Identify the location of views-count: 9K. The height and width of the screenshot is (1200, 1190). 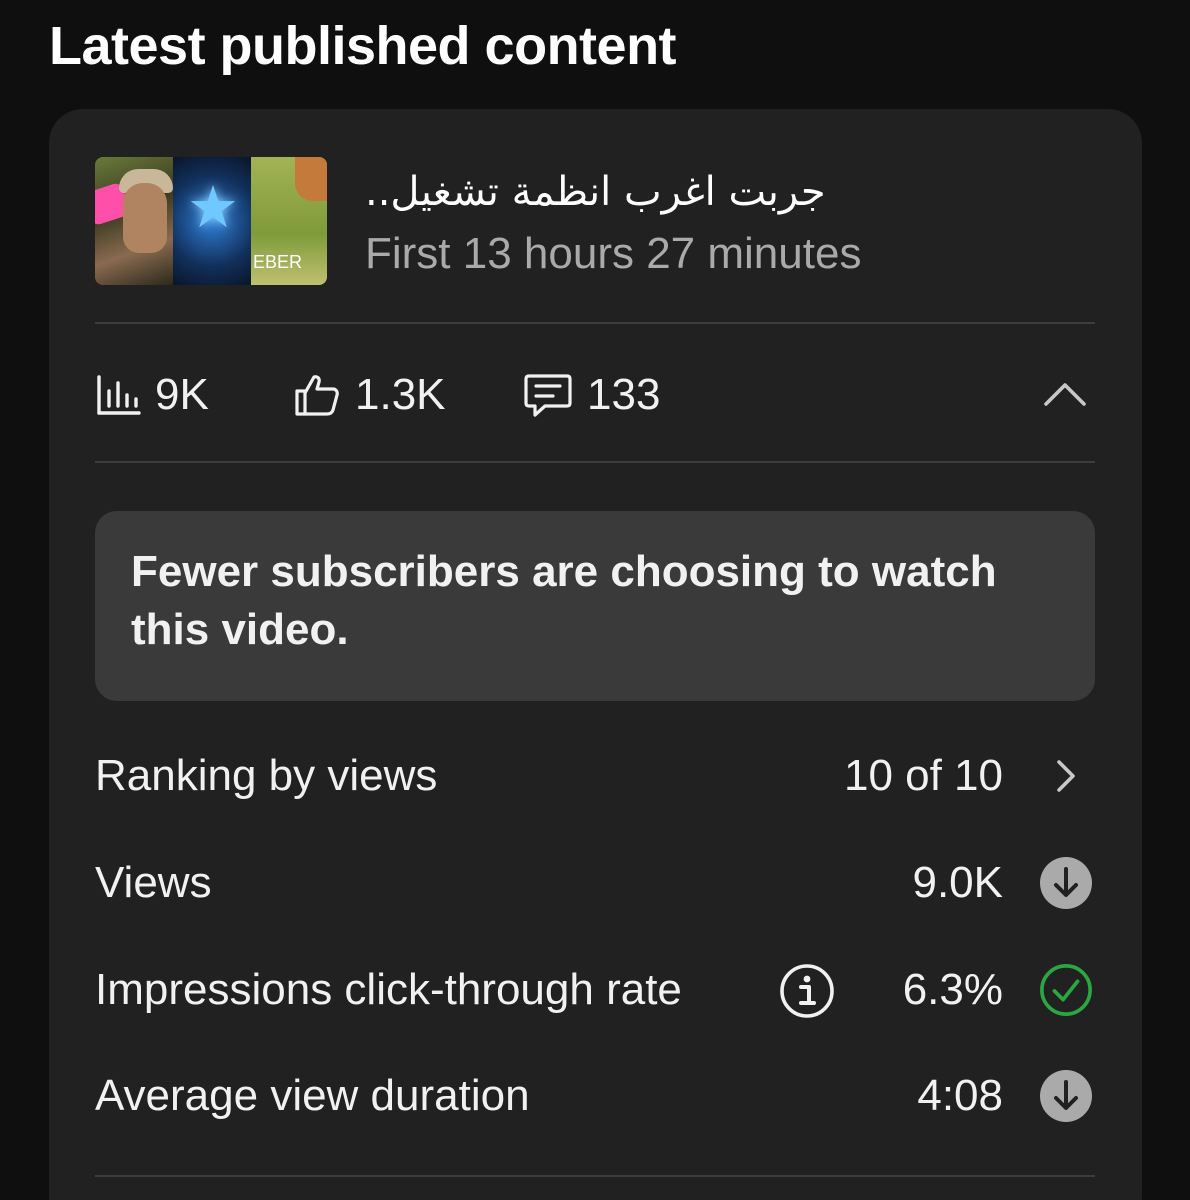
(182, 394).